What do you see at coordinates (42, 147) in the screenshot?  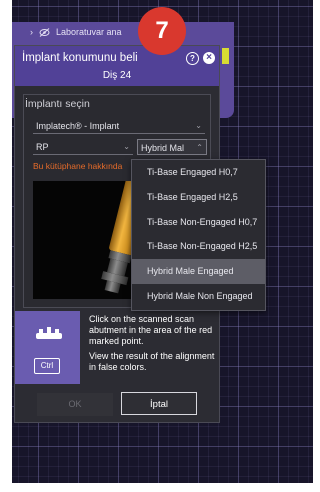 I see `platform-value: RP` at bounding box center [42, 147].